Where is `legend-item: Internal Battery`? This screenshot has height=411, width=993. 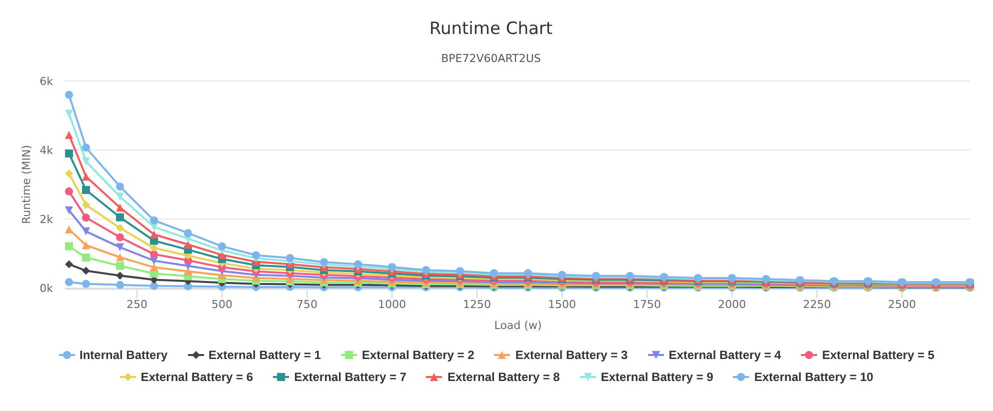 legend-item: Internal Battery is located at coordinates (113, 355).